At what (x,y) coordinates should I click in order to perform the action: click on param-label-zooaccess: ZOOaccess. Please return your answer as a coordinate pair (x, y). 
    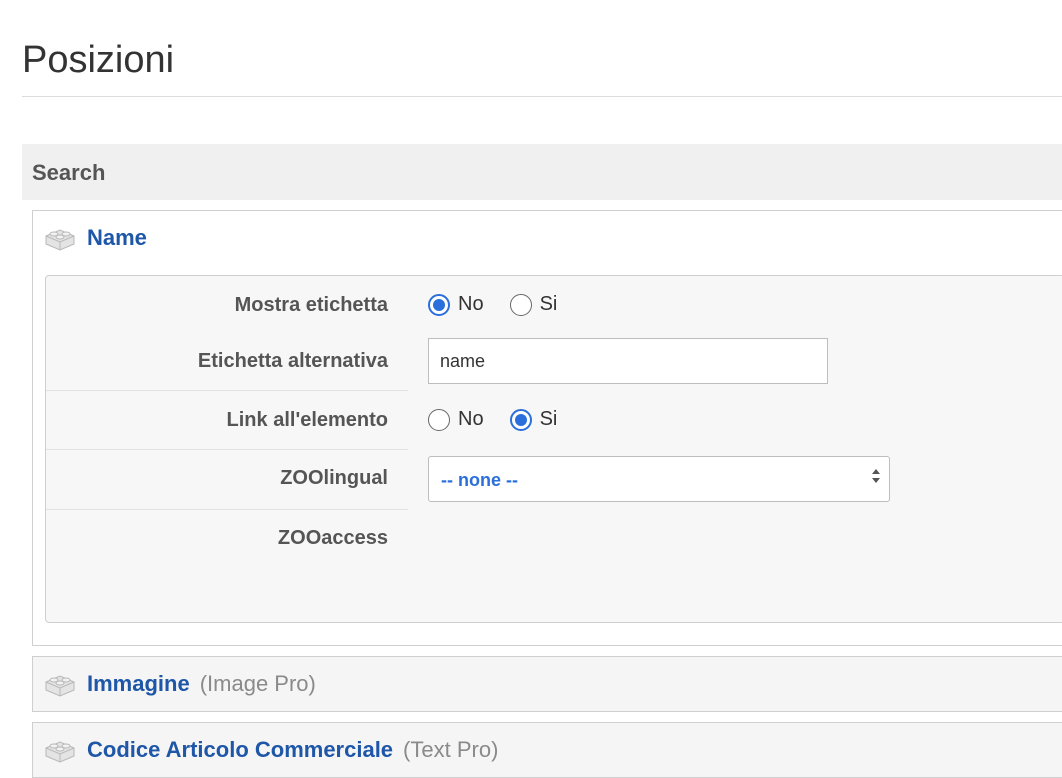
    Looking at the image, I should click on (332, 538).